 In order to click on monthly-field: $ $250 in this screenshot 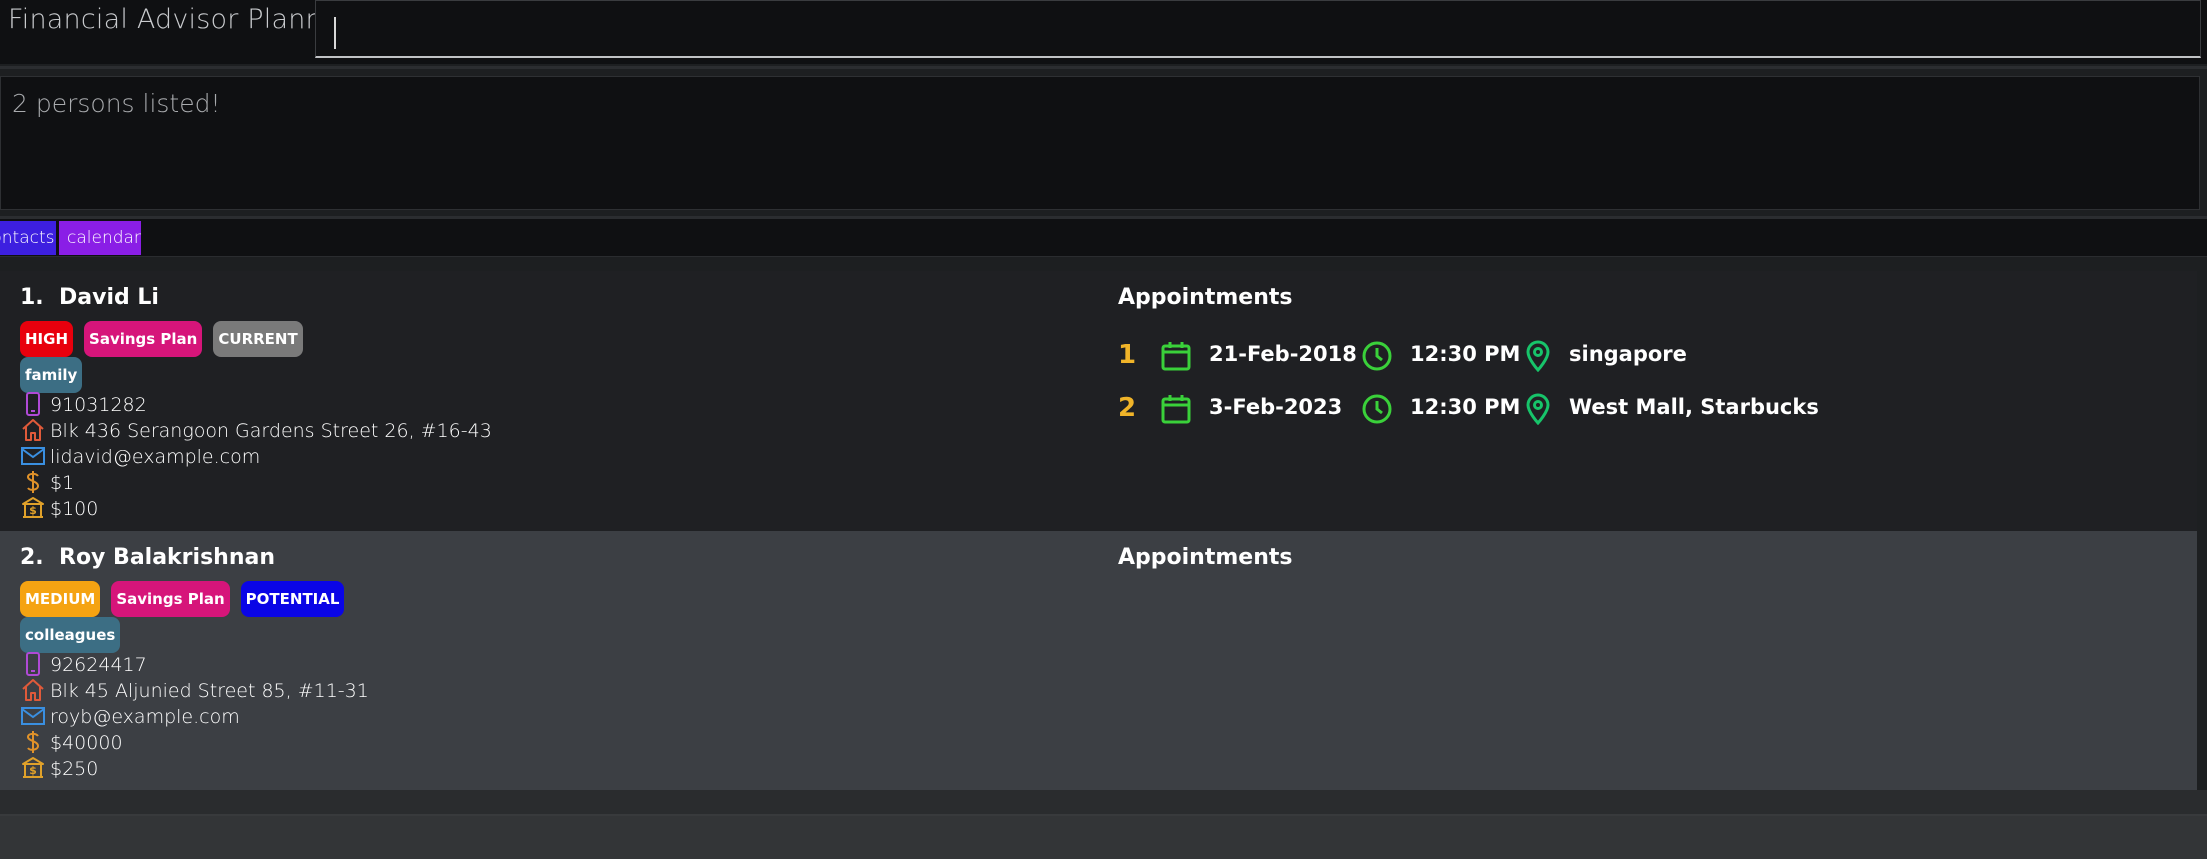, I will do `click(59, 769)`.